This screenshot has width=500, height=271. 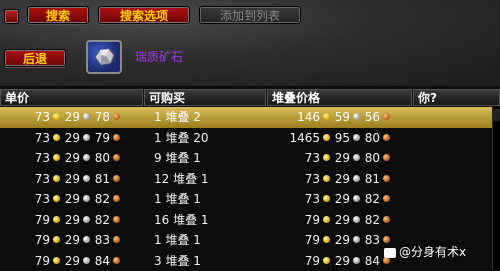 What do you see at coordinates (246, 199) in the screenshot?
I see `table-row: 73 29 82 1 堆叠 1 73 29 82` at bounding box center [246, 199].